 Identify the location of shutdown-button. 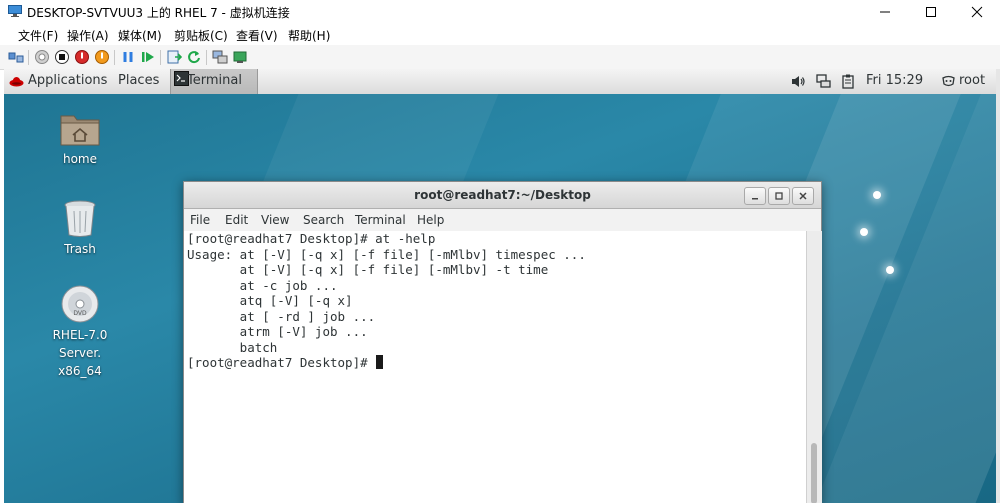
(82, 57).